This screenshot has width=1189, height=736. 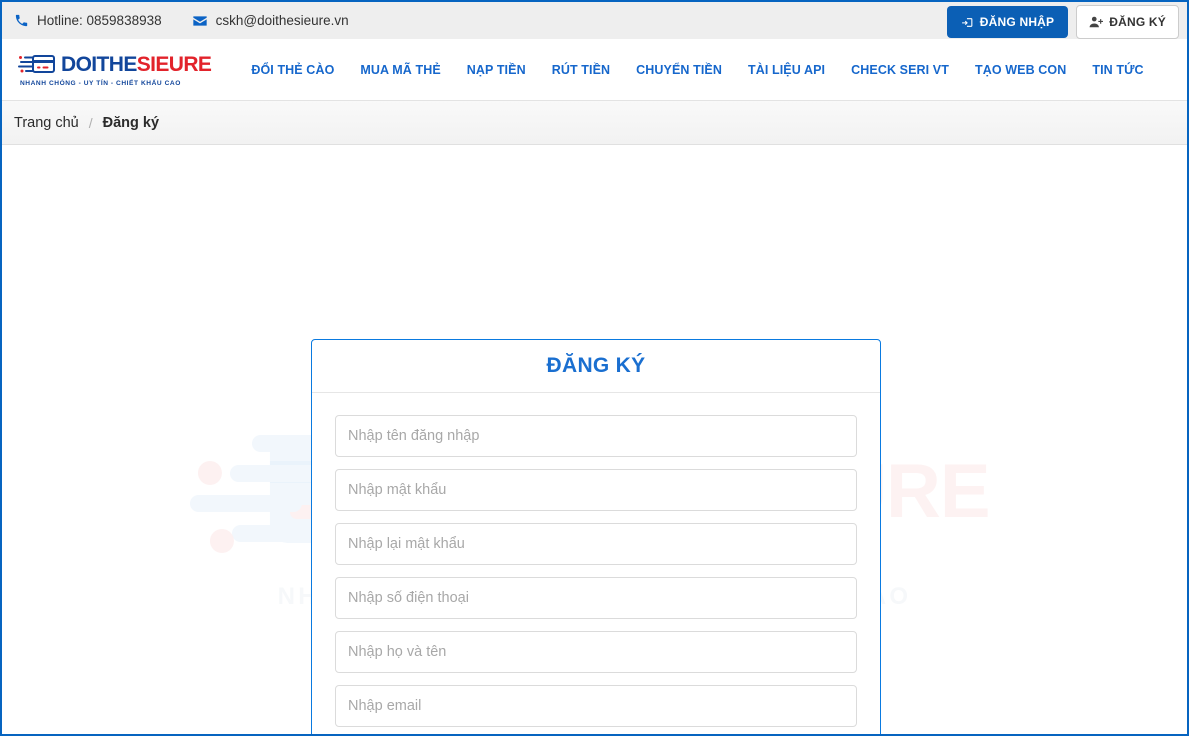 What do you see at coordinates (1096, 22) in the screenshot?
I see `user-plus-icon` at bounding box center [1096, 22].